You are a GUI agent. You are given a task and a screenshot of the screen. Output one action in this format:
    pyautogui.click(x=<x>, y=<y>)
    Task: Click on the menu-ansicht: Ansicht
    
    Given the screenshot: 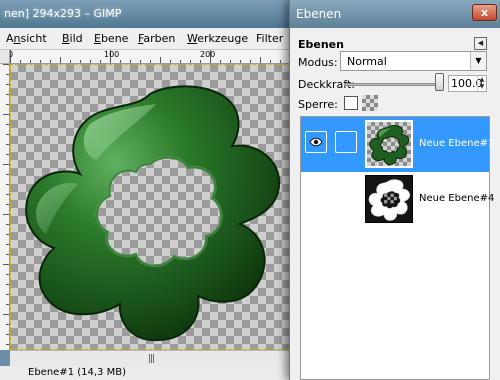 What is the action you would take?
    pyautogui.click(x=26, y=38)
    